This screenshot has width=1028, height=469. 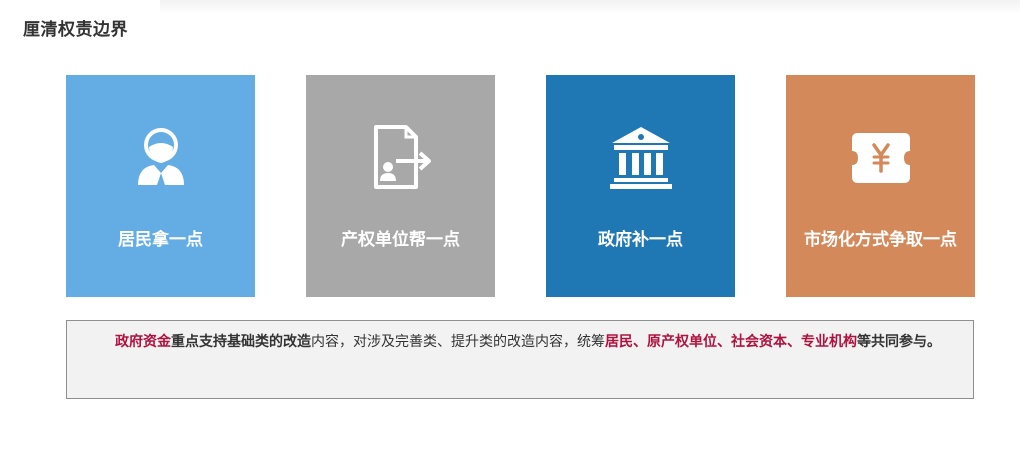 What do you see at coordinates (160, 240) in the screenshot?
I see `card-label: 居民拿一点` at bounding box center [160, 240].